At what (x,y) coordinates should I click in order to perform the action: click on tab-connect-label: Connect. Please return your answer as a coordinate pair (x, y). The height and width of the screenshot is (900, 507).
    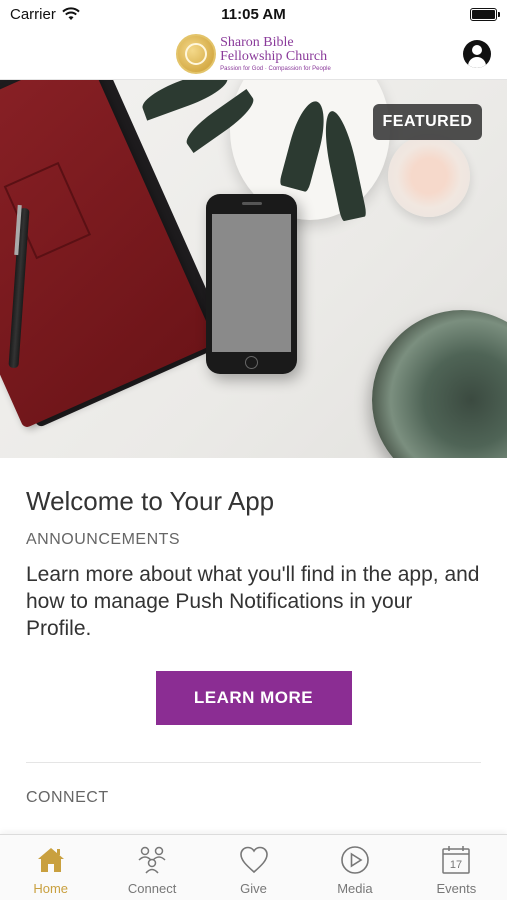
    Looking at the image, I should click on (152, 888).